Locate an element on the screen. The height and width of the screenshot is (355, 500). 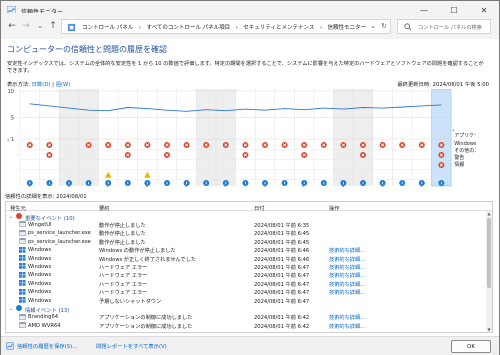
header-source: 発生元 is located at coordinates (18, 208).